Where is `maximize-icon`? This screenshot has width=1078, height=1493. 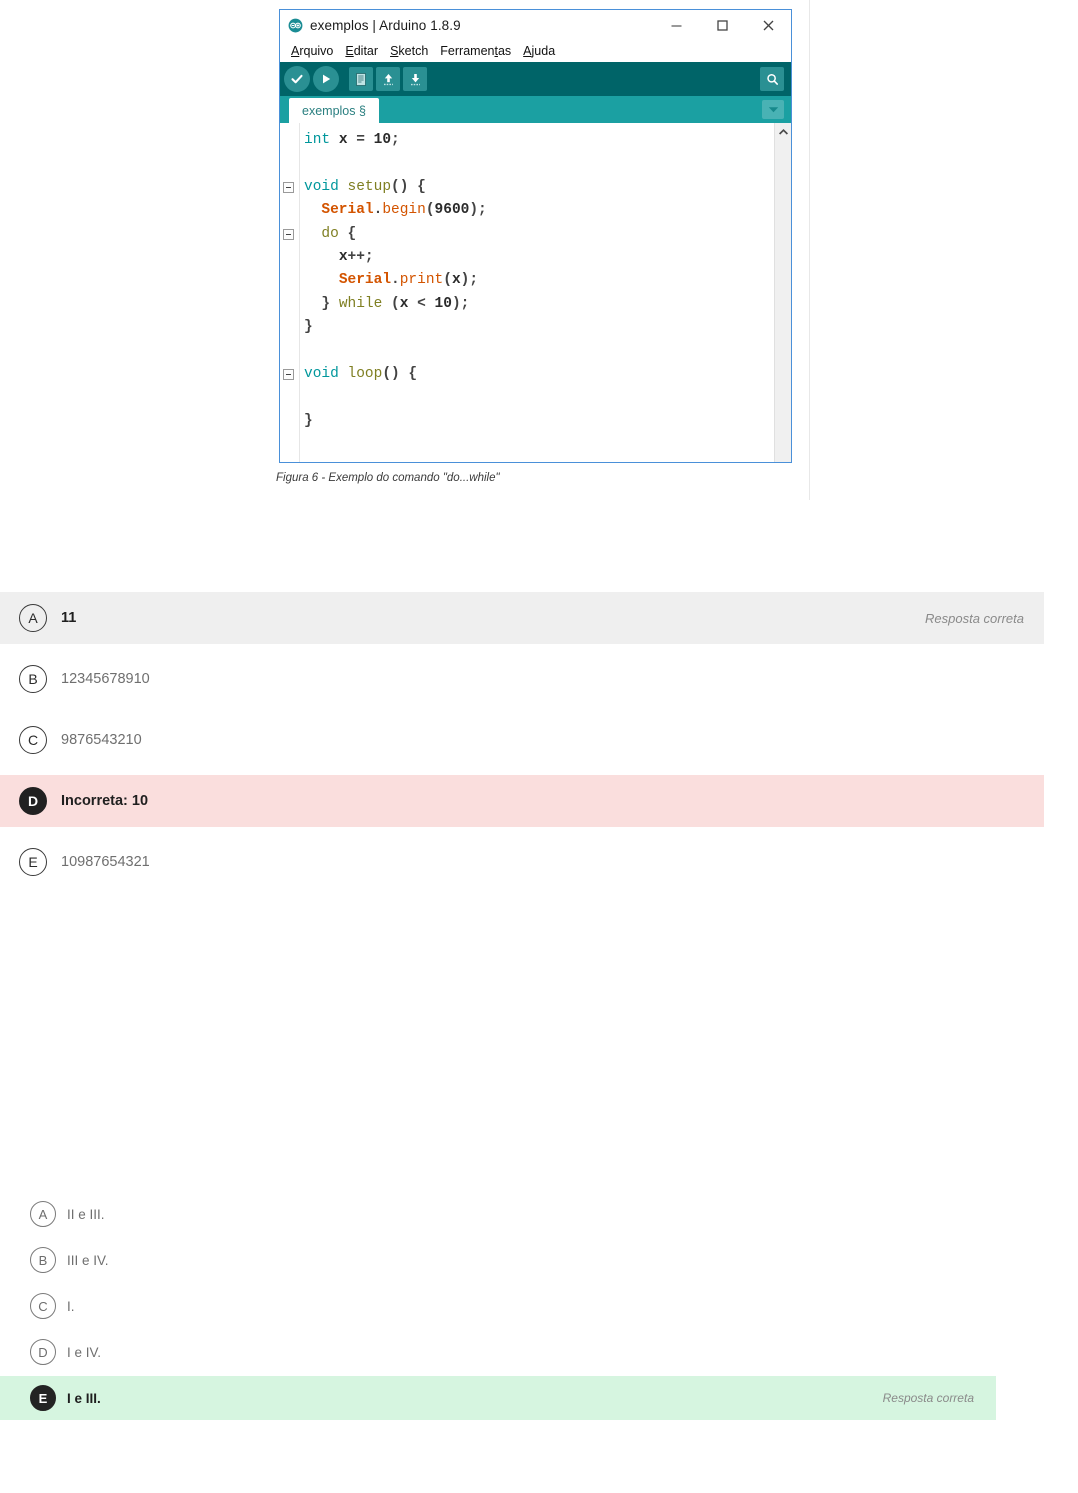 maximize-icon is located at coordinates (722, 25).